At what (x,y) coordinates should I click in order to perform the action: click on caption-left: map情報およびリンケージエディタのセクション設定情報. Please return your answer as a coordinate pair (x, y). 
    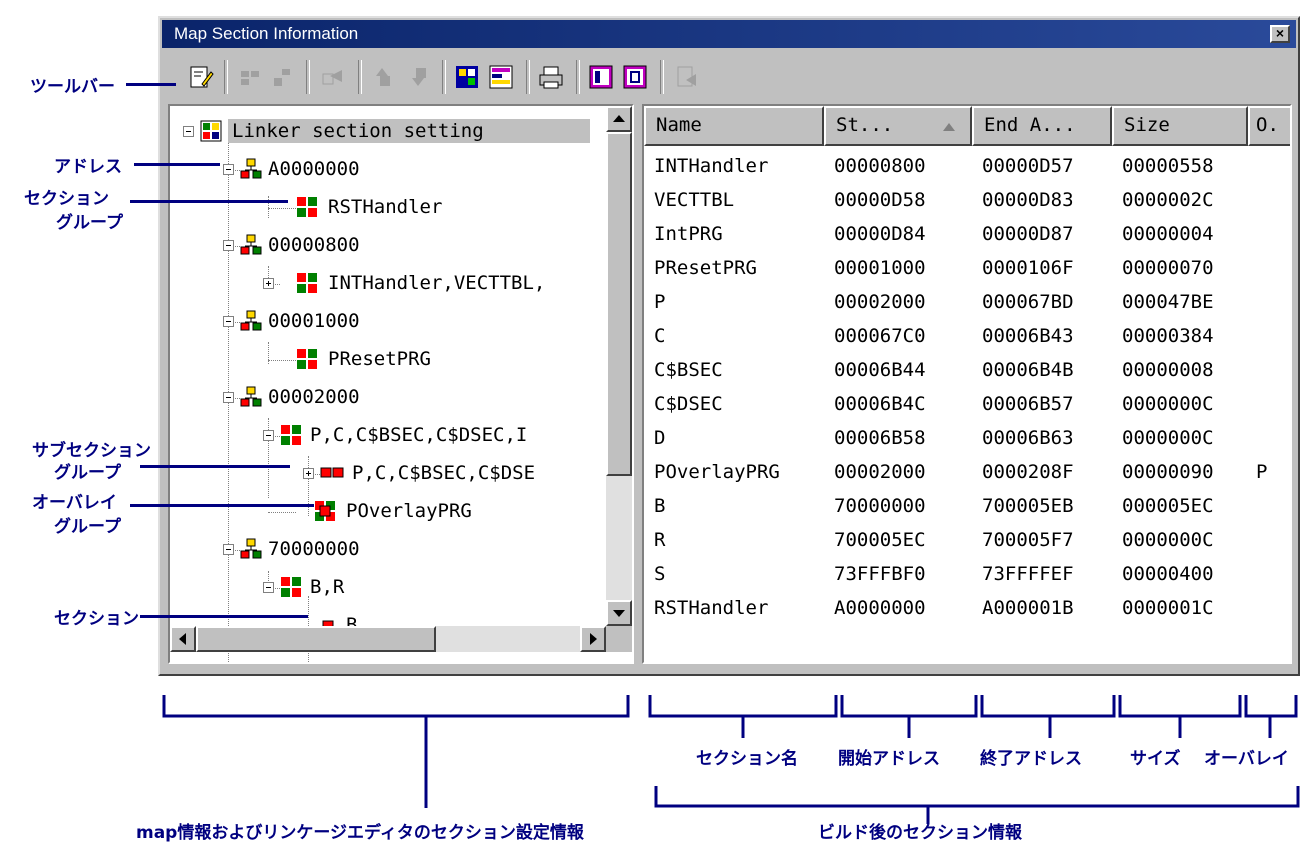
    Looking at the image, I should click on (360, 833).